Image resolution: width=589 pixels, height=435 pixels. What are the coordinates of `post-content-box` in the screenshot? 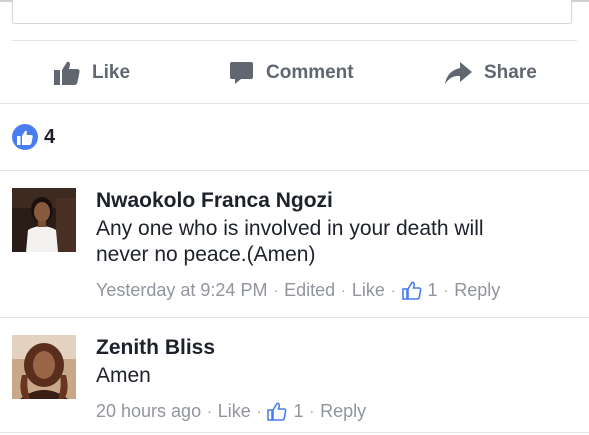 It's located at (292, 12).